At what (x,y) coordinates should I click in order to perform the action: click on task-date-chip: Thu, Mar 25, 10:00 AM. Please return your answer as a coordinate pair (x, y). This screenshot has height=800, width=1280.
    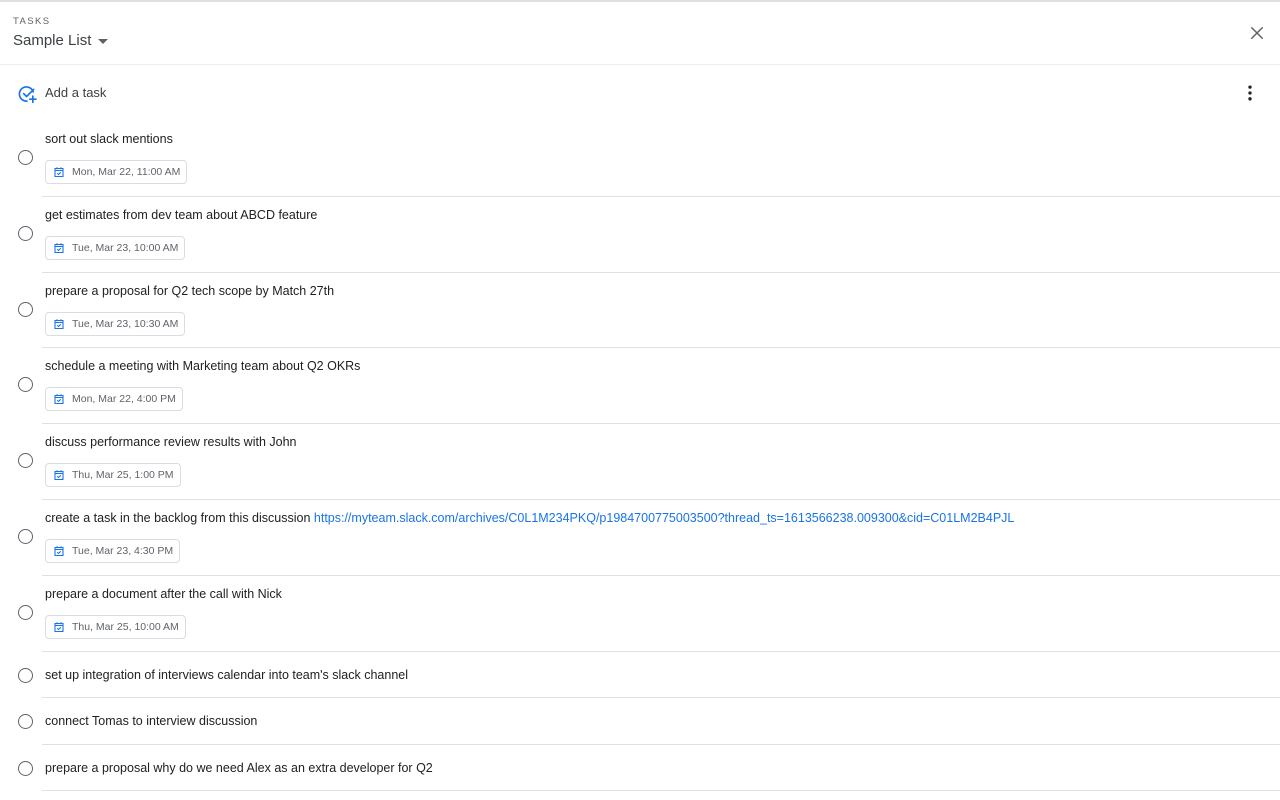
    Looking at the image, I should click on (115, 626).